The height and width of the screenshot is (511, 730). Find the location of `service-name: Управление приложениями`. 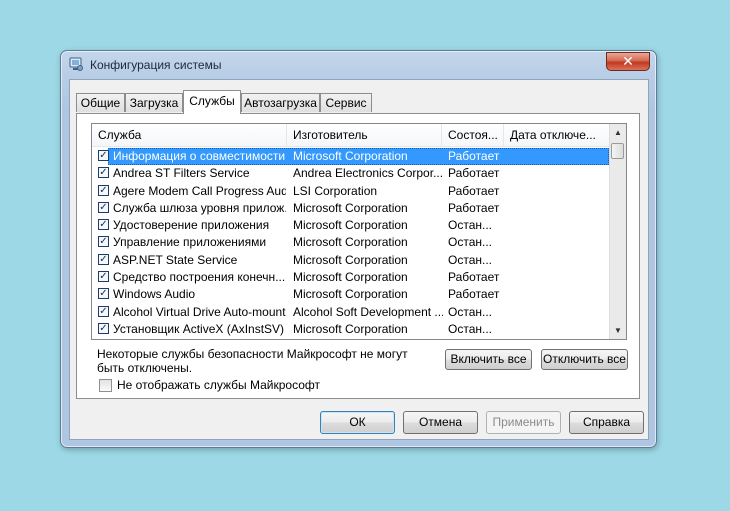

service-name: Управление приложениями is located at coordinates (190, 242).